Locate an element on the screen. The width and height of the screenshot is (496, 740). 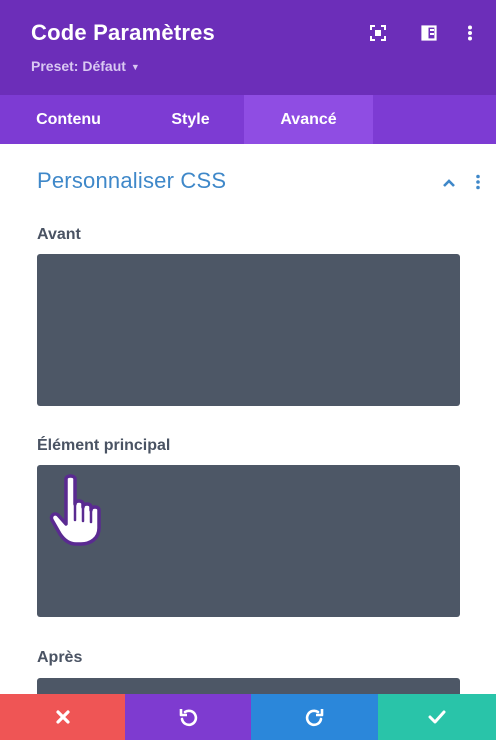
redo-button is located at coordinates (314, 717).